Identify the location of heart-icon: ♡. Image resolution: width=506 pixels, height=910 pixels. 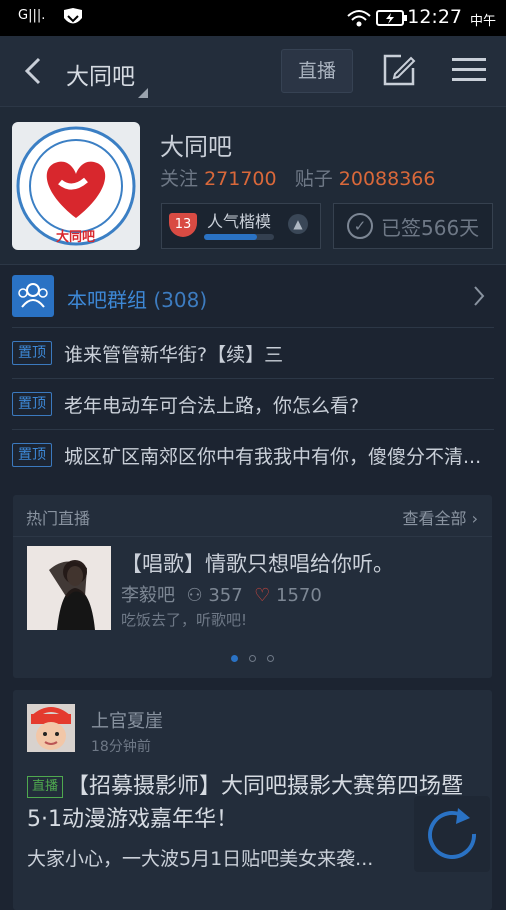
(259, 595).